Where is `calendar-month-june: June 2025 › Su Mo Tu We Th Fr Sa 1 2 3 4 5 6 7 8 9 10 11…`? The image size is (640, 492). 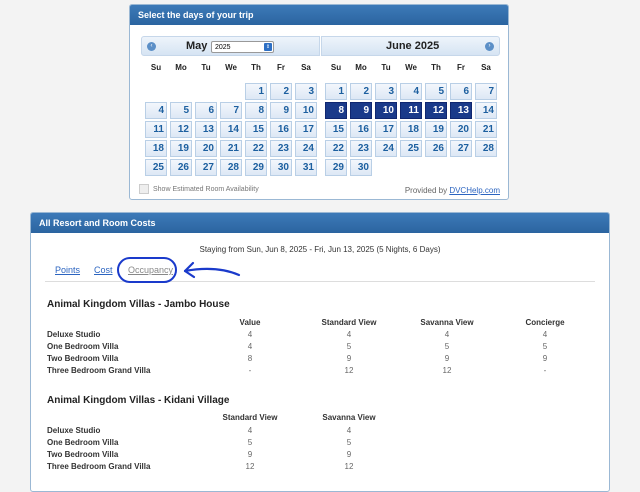 calendar-month-june: June 2025 › Su Mo Tu We Th Fr Sa 1 2 3 4 5 6 7 8 9 10 11… is located at coordinates (410, 106).